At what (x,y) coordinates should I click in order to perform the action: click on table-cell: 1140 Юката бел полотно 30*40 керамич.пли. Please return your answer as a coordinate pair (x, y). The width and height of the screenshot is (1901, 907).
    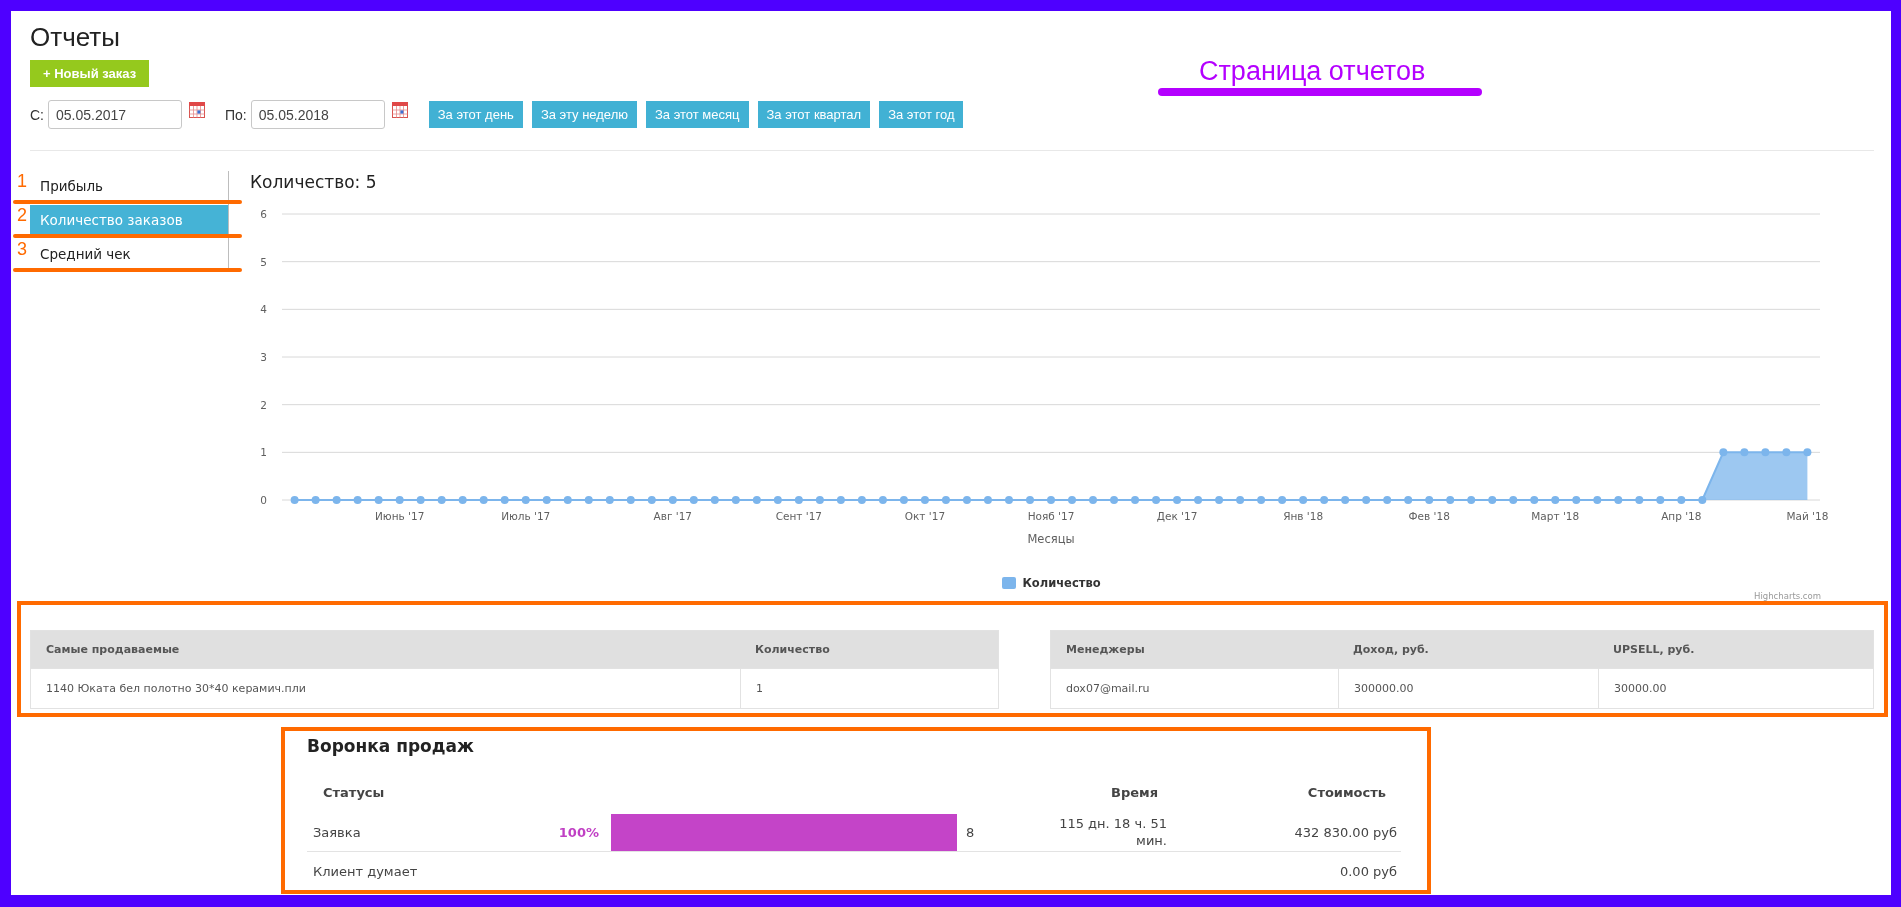
    Looking at the image, I should click on (385, 688).